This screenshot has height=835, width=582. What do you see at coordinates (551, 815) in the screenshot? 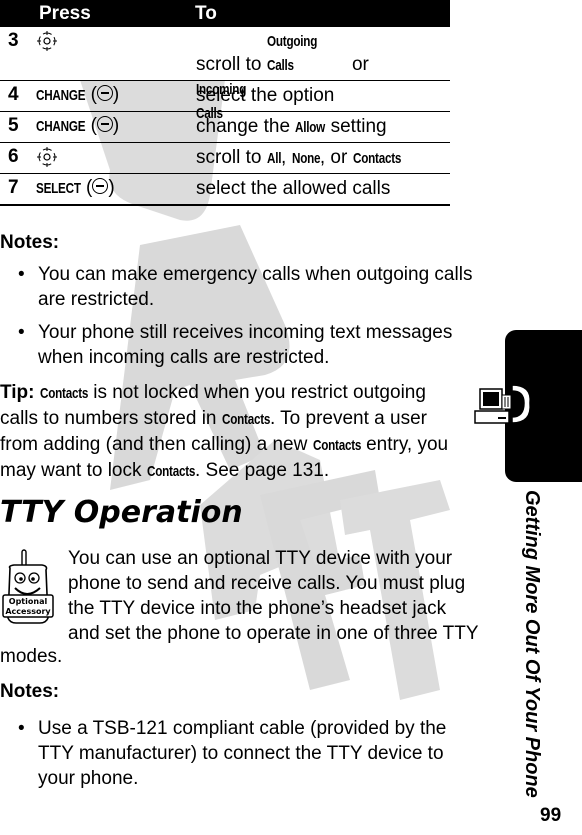
I see `page-number: 99` at bounding box center [551, 815].